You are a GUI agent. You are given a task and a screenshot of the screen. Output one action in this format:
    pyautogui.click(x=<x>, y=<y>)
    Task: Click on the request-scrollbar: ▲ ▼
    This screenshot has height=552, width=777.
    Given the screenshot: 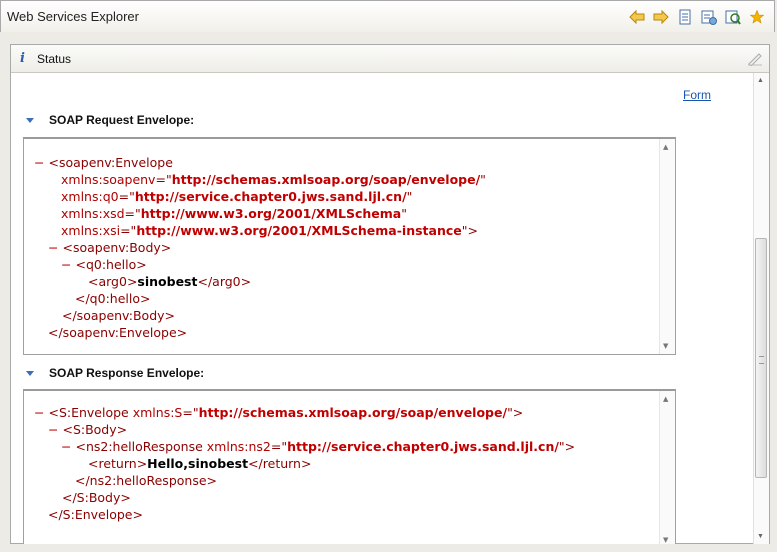 What is the action you would take?
    pyautogui.click(x=667, y=246)
    